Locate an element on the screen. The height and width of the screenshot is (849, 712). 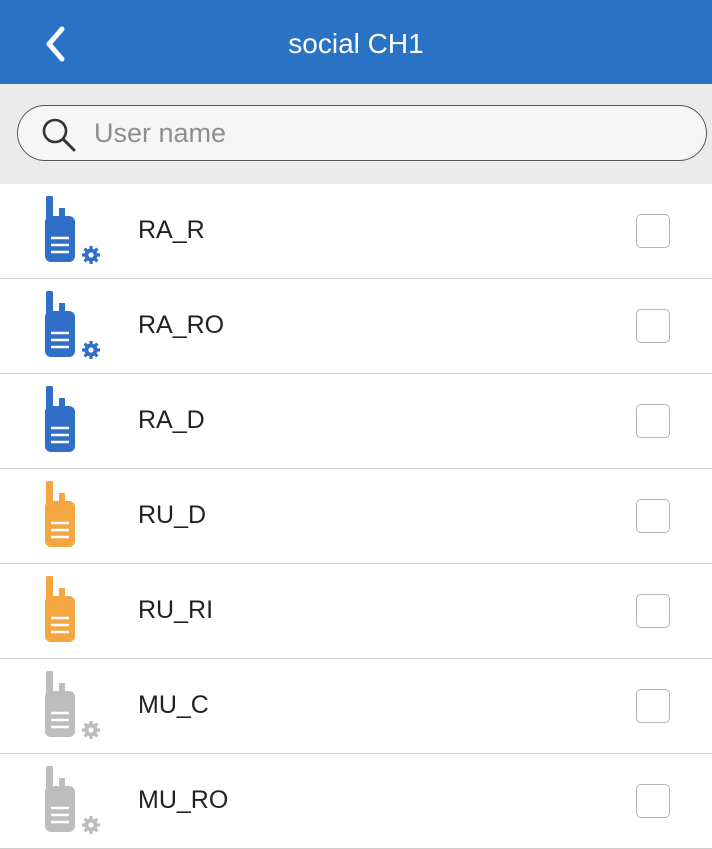
search-bar-container is located at coordinates (356, 134).